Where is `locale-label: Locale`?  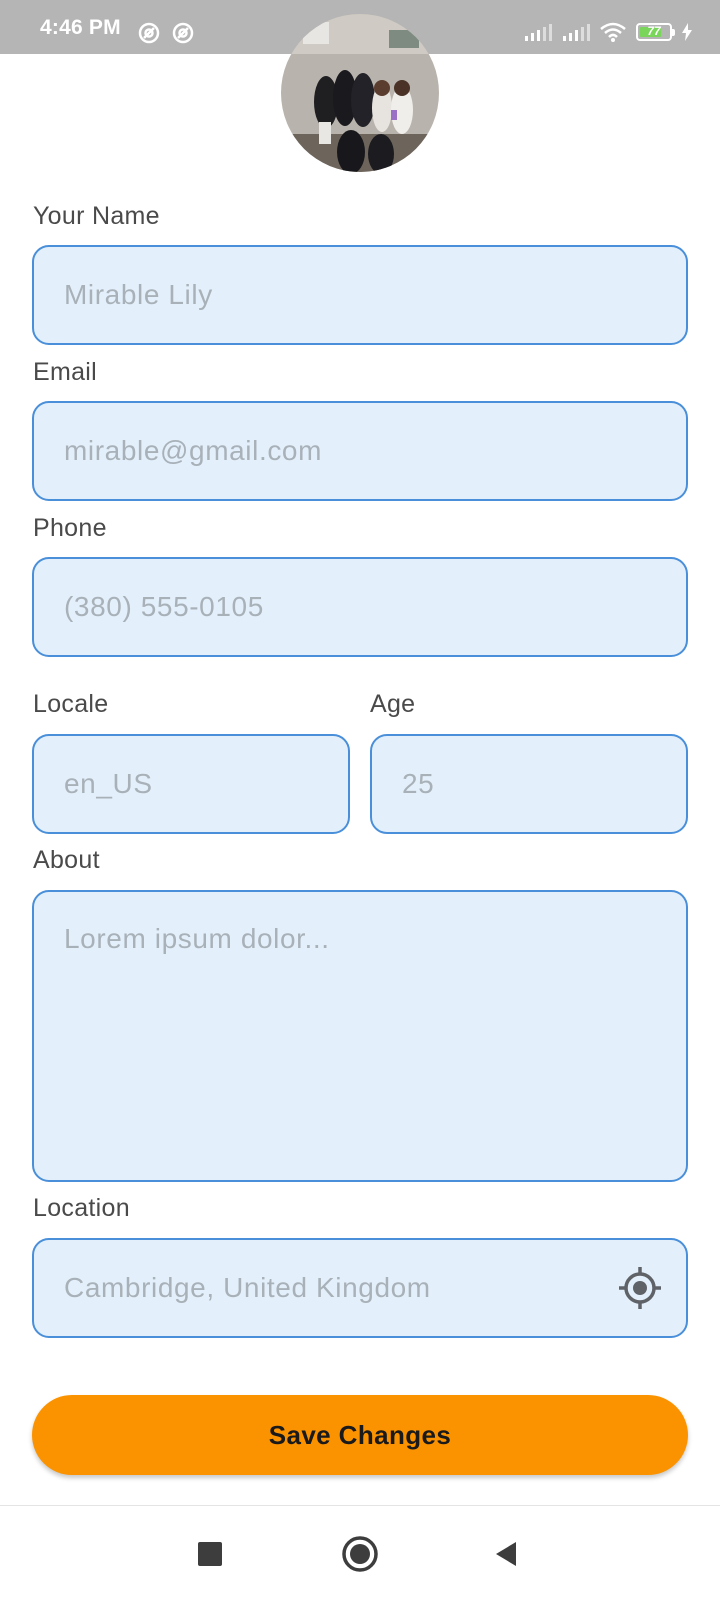 locale-label: Locale is located at coordinates (71, 704).